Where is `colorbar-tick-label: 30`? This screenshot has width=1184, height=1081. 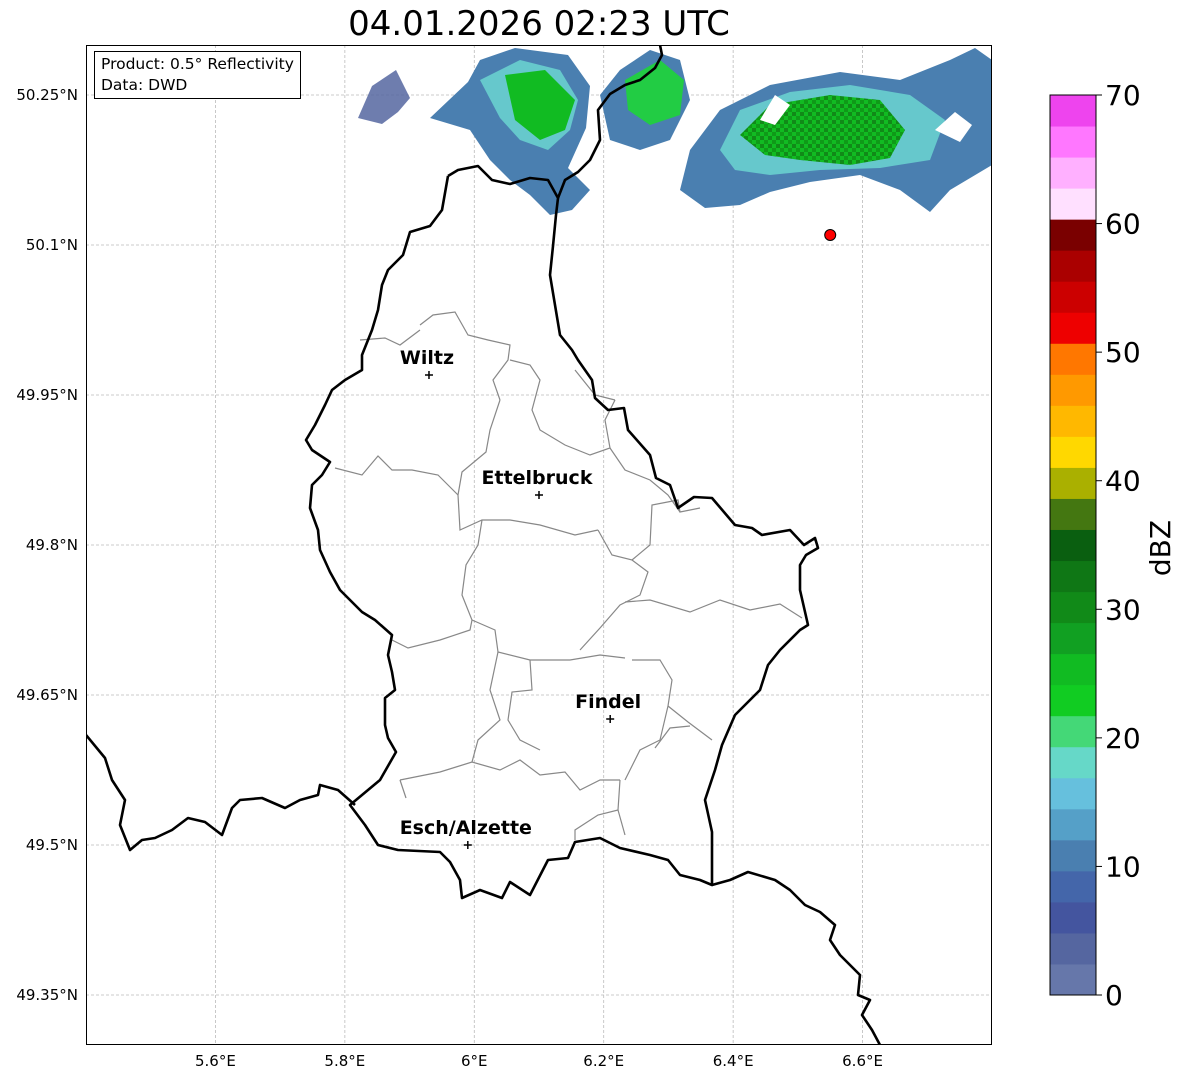 colorbar-tick-label: 30 is located at coordinates (1123, 609).